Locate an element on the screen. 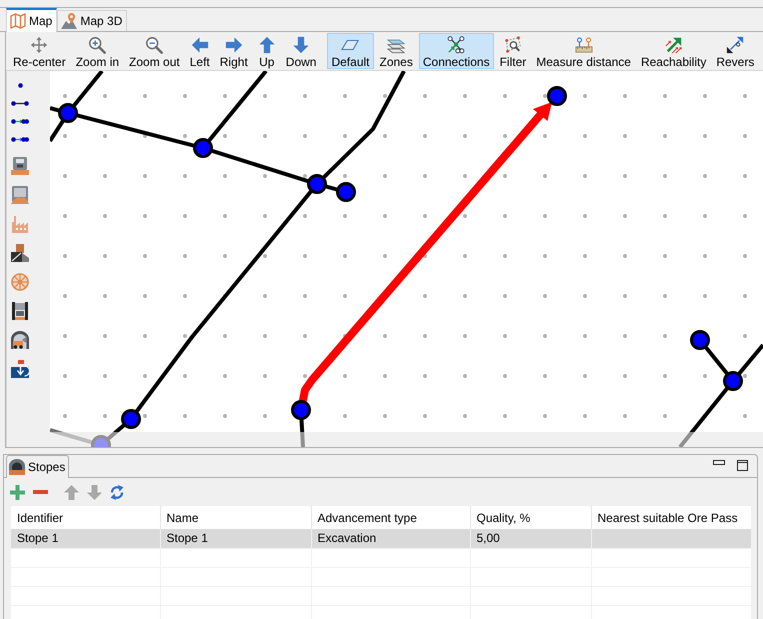 The width and height of the screenshot is (763, 619). arrow-down-icon is located at coordinates (301, 45).